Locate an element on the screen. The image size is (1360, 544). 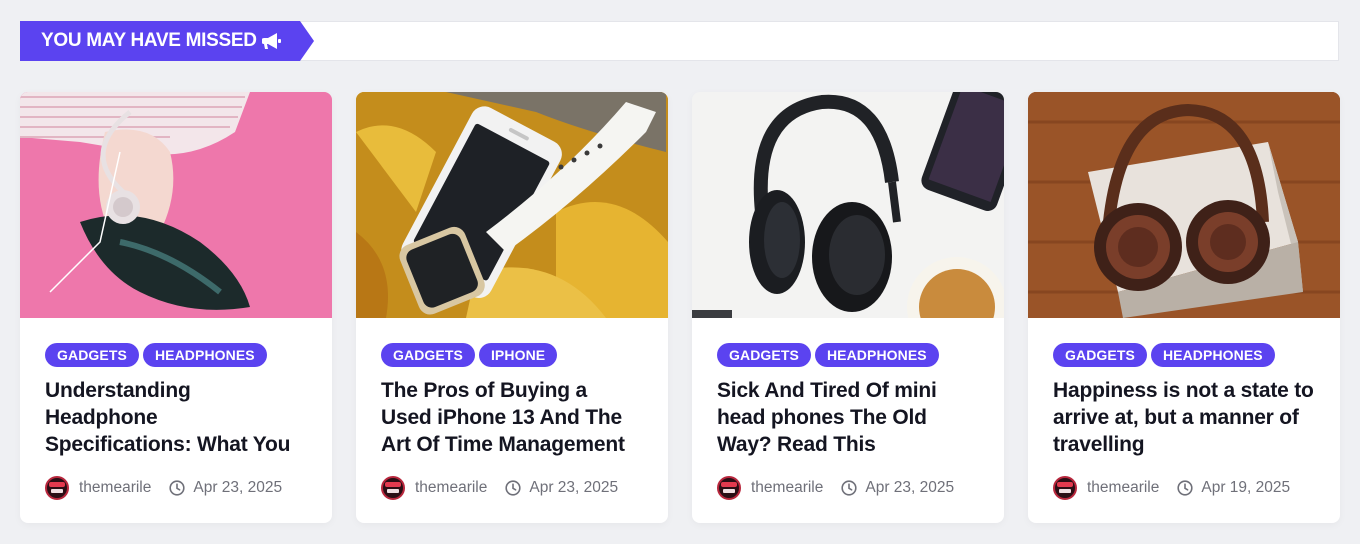
post-date: Apr 19, 2025 is located at coordinates (1246, 487).